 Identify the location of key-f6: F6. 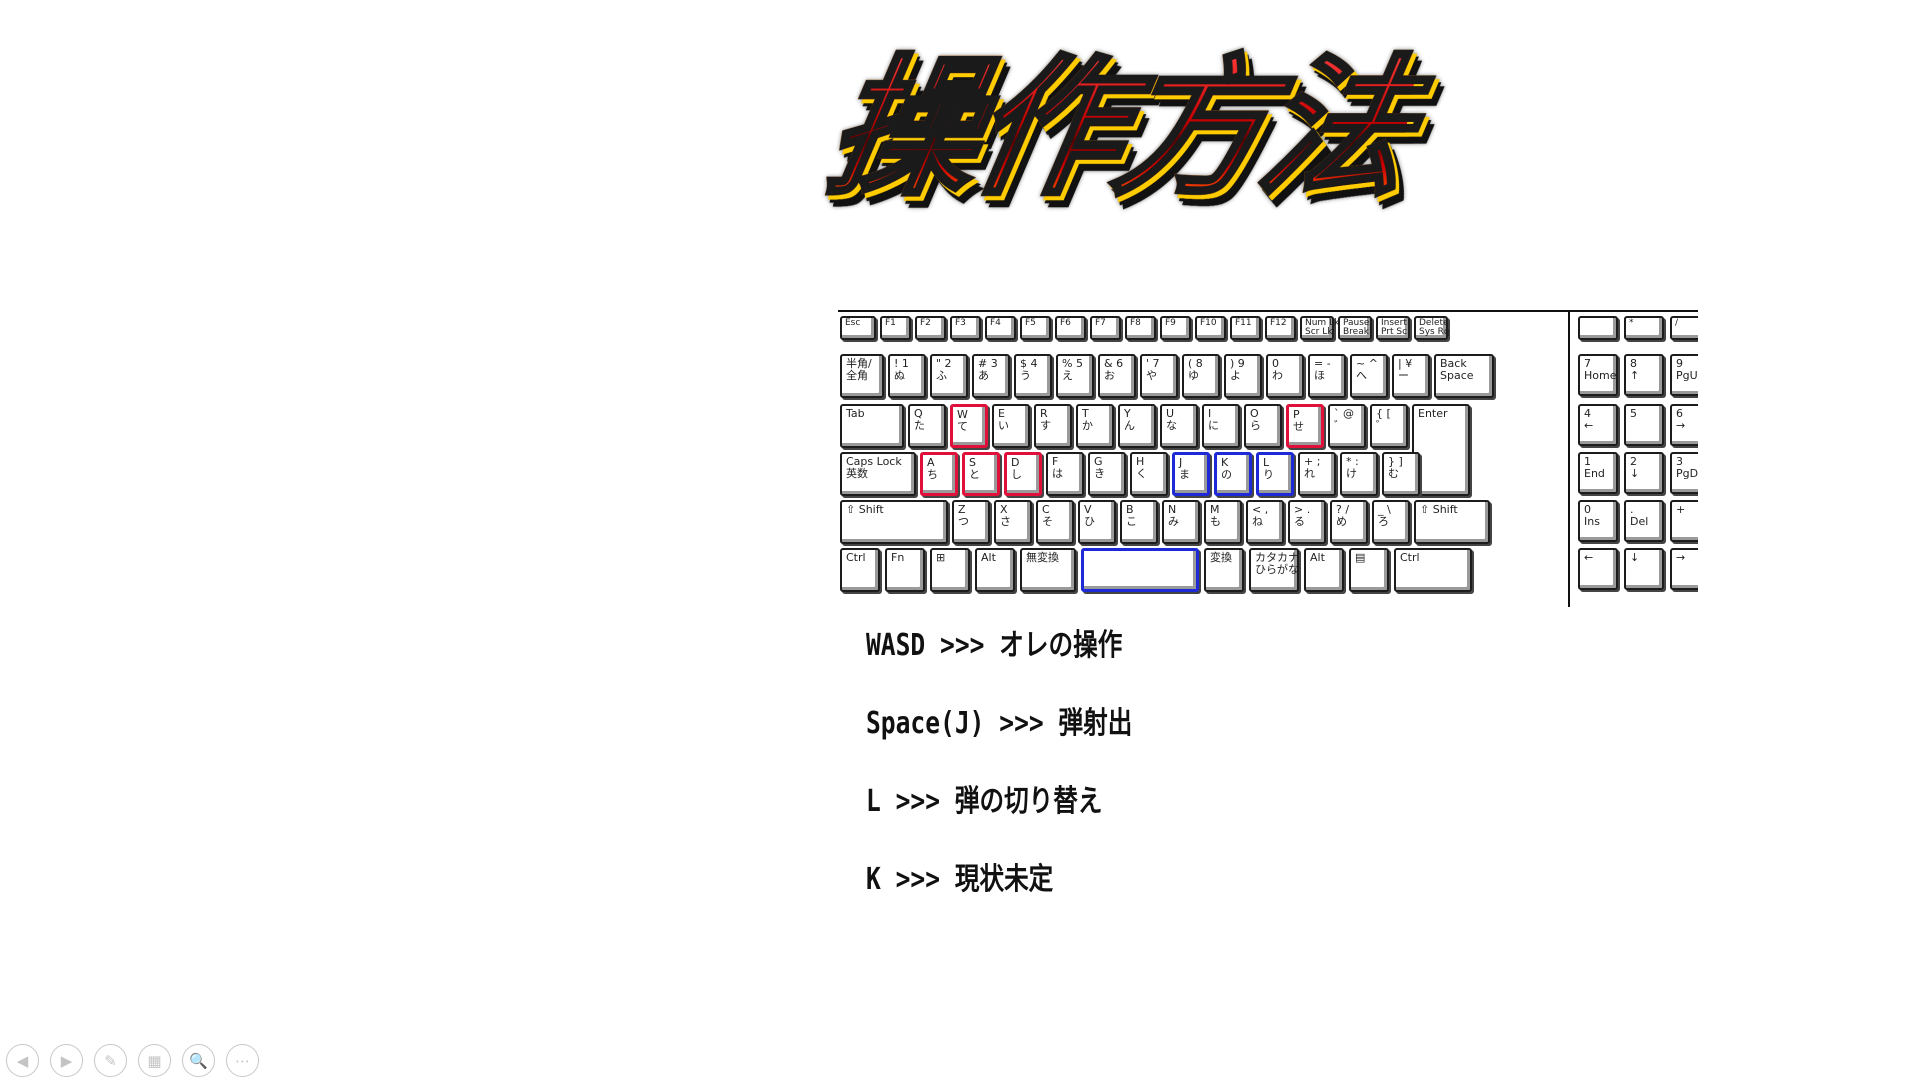
(1070, 328).